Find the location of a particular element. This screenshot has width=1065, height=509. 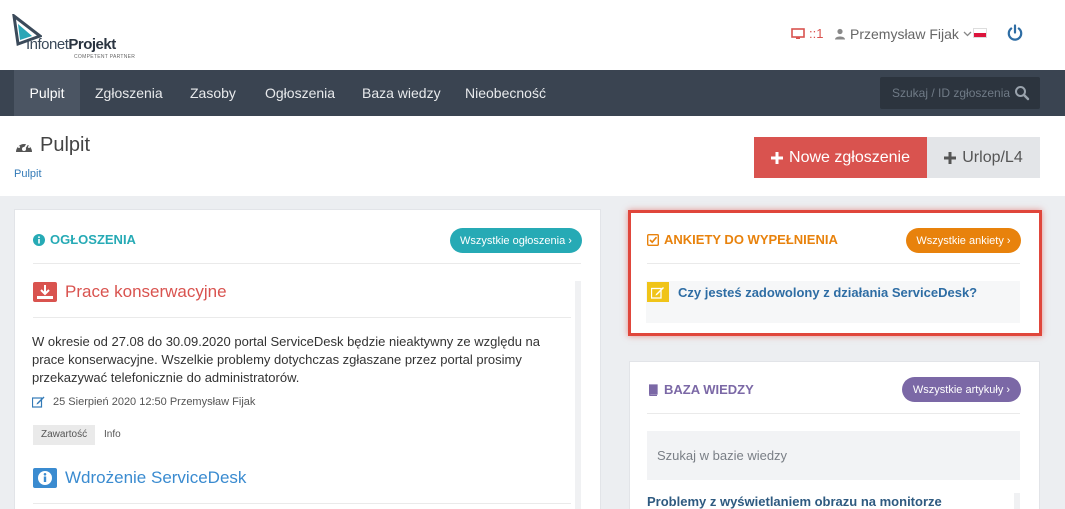

edit-icon is located at coordinates (38, 402).